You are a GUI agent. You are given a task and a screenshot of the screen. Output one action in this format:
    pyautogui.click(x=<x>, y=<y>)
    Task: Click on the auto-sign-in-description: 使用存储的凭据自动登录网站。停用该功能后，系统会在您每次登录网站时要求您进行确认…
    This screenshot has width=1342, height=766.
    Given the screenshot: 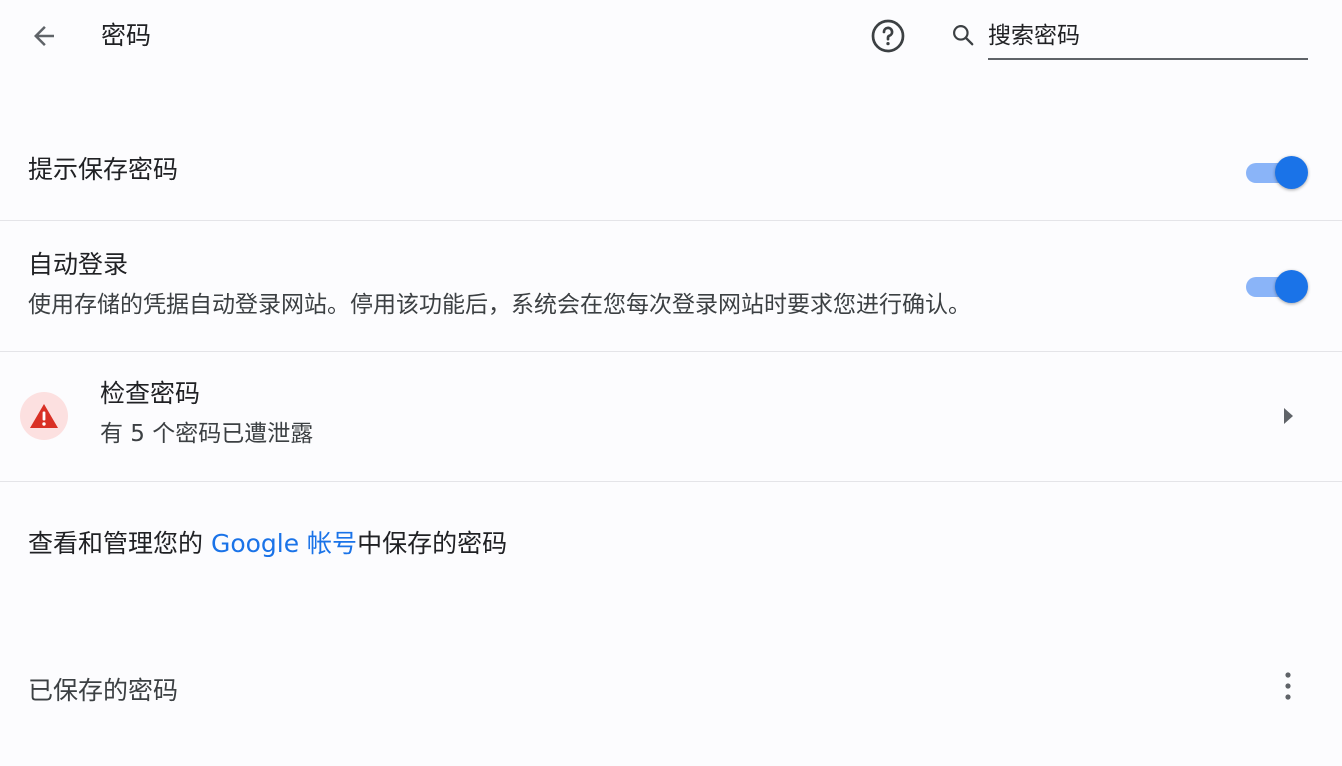 What is the action you would take?
    pyautogui.click(x=499, y=305)
    